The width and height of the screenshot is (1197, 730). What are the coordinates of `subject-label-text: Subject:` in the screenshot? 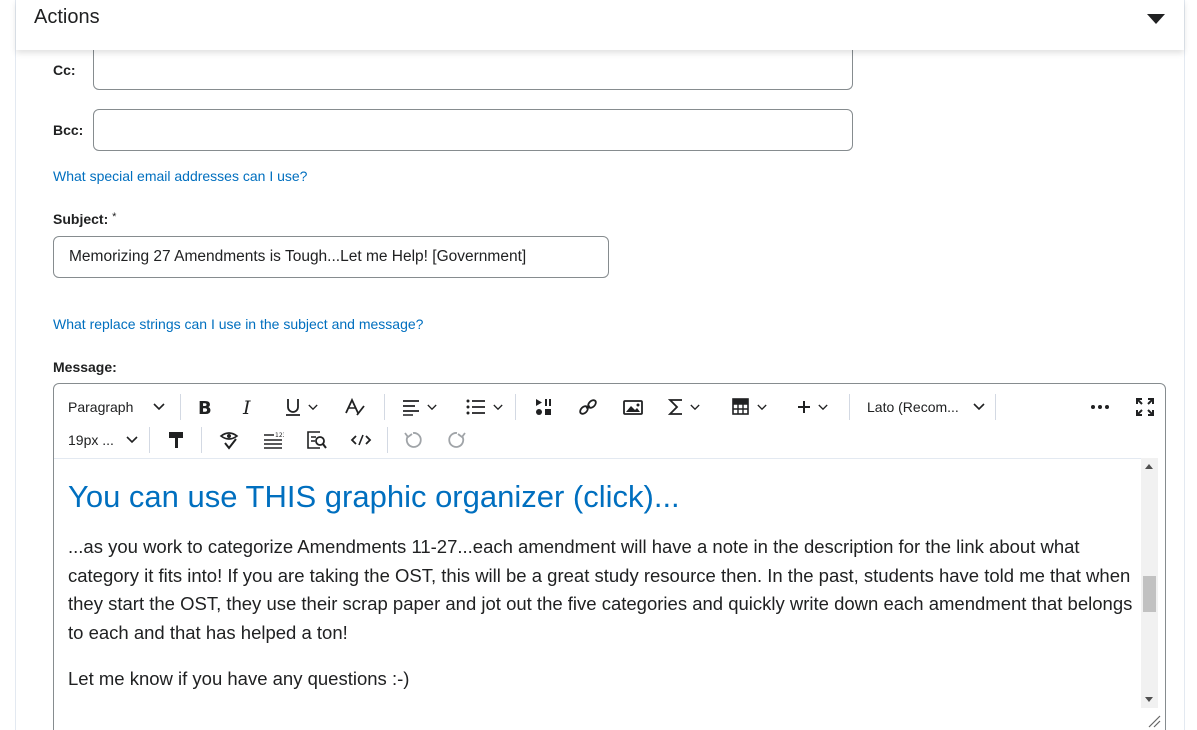 It's located at (81, 219).